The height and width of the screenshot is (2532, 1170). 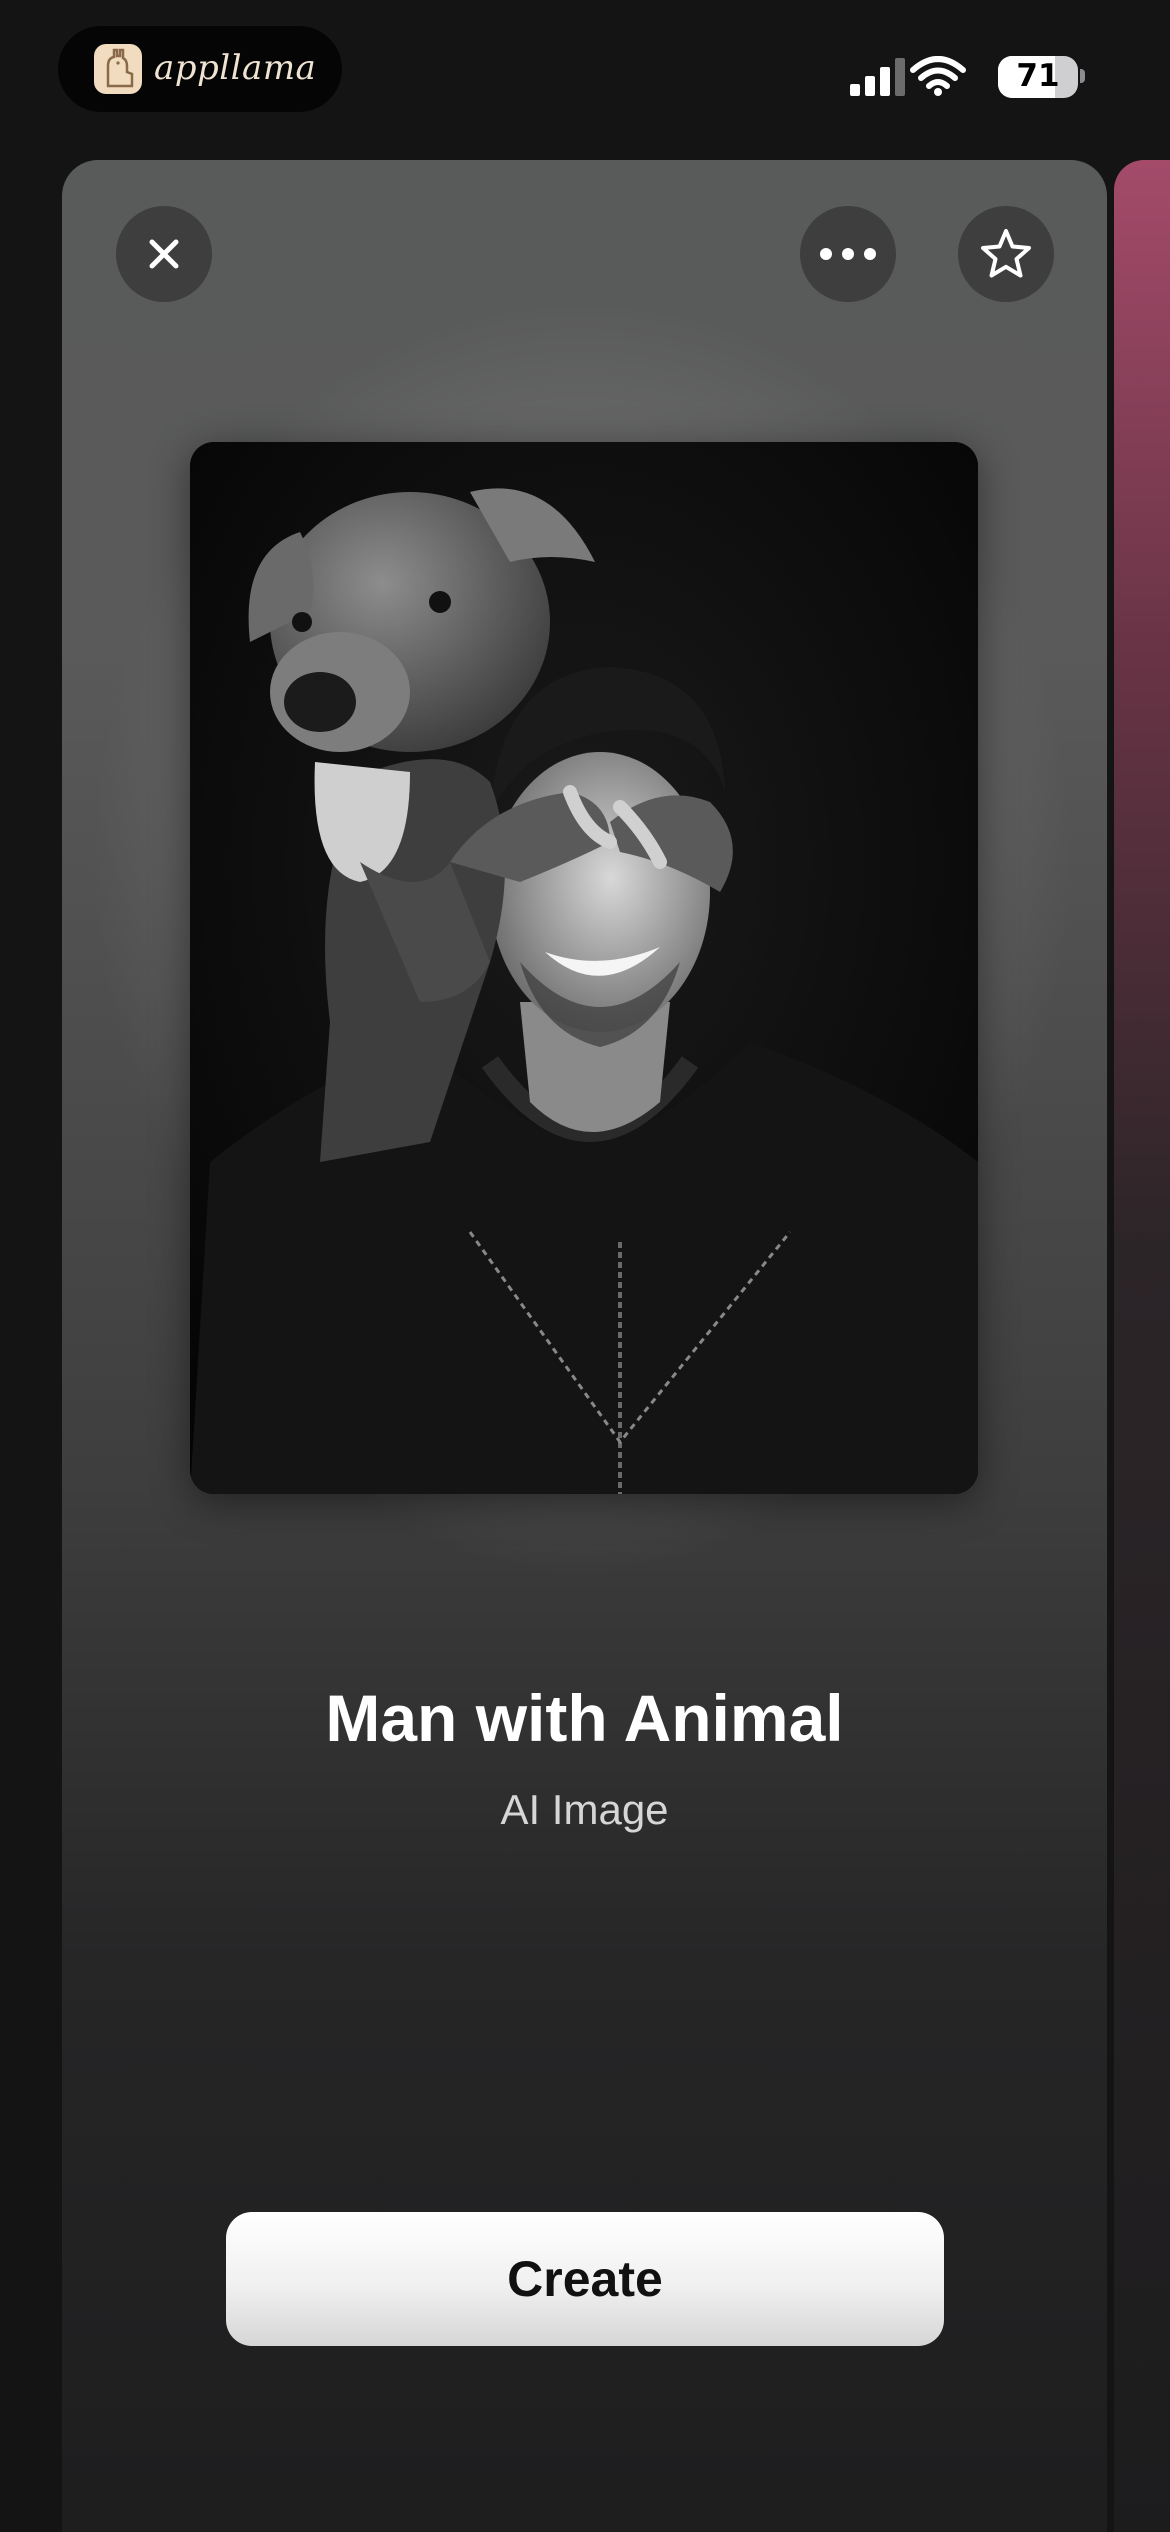 What do you see at coordinates (235, 68) in the screenshot?
I see `app-name: appllama` at bounding box center [235, 68].